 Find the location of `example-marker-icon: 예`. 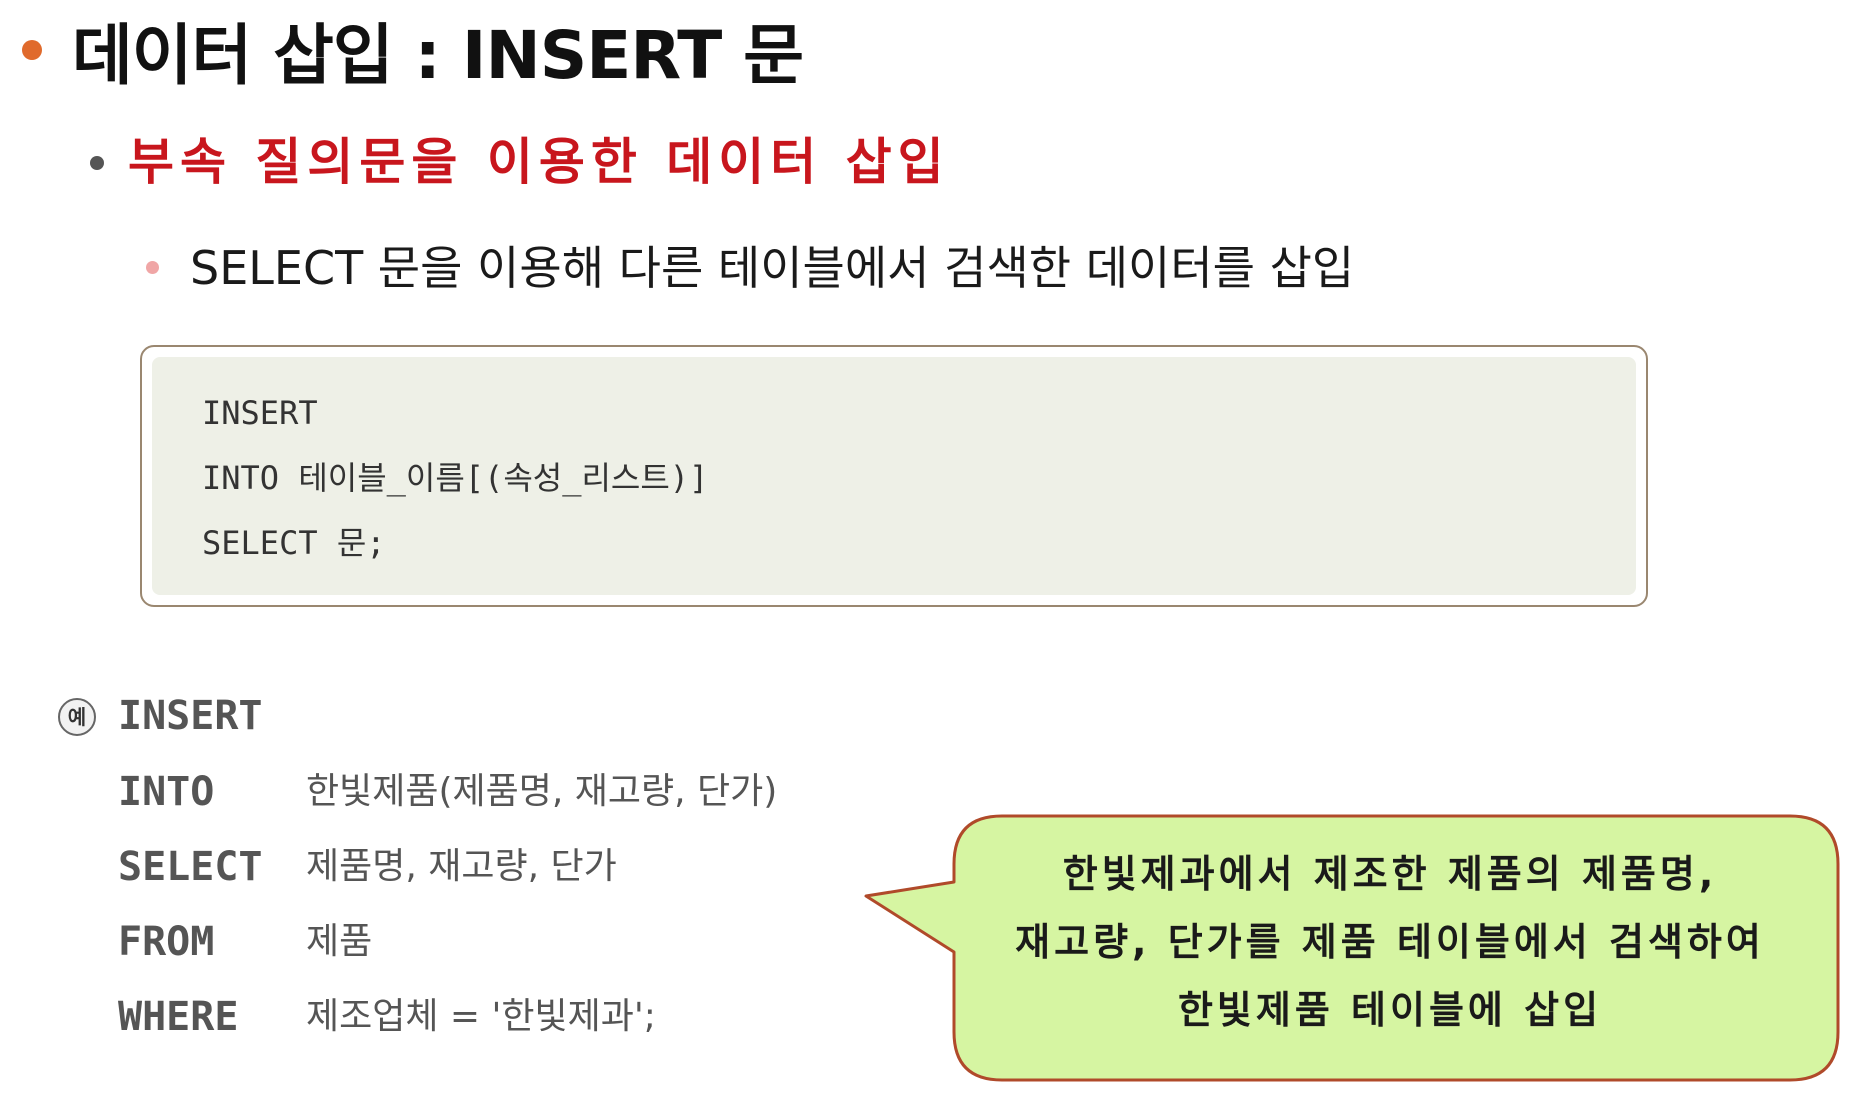

example-marker-icon: 예 is located at coordinates (77, 717).